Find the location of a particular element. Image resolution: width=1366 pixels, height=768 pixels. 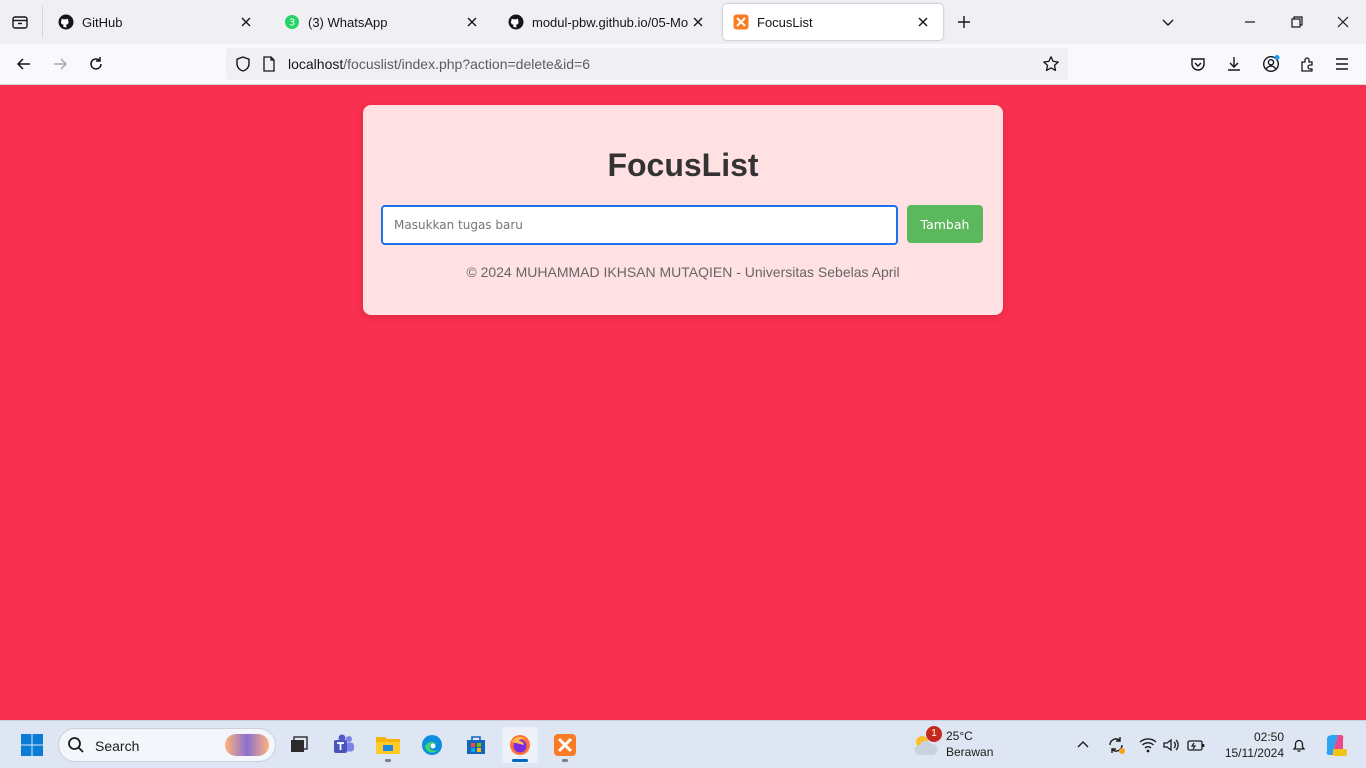

url-path: /focuslist/index.php?action=delete&id=6 is located at coordinates (466, 64).